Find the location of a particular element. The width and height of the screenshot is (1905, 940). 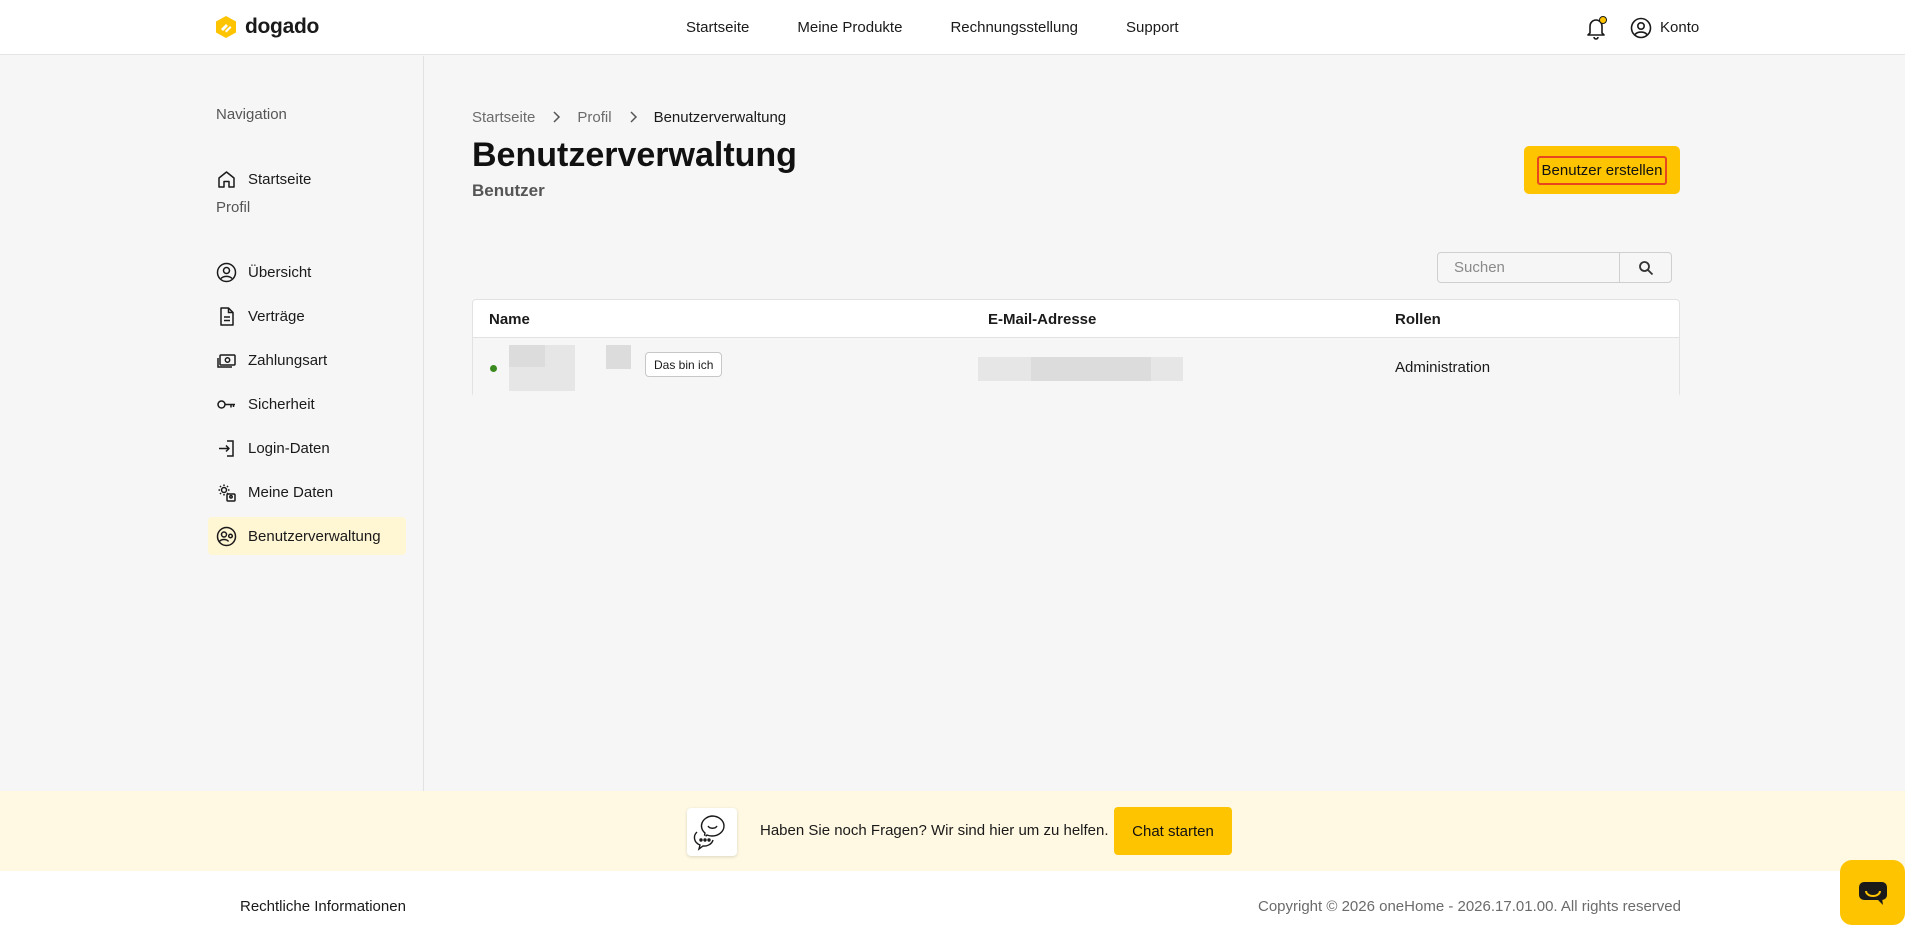

sidebar-item-startseite: Startseite is located at coordinates (307, 179).